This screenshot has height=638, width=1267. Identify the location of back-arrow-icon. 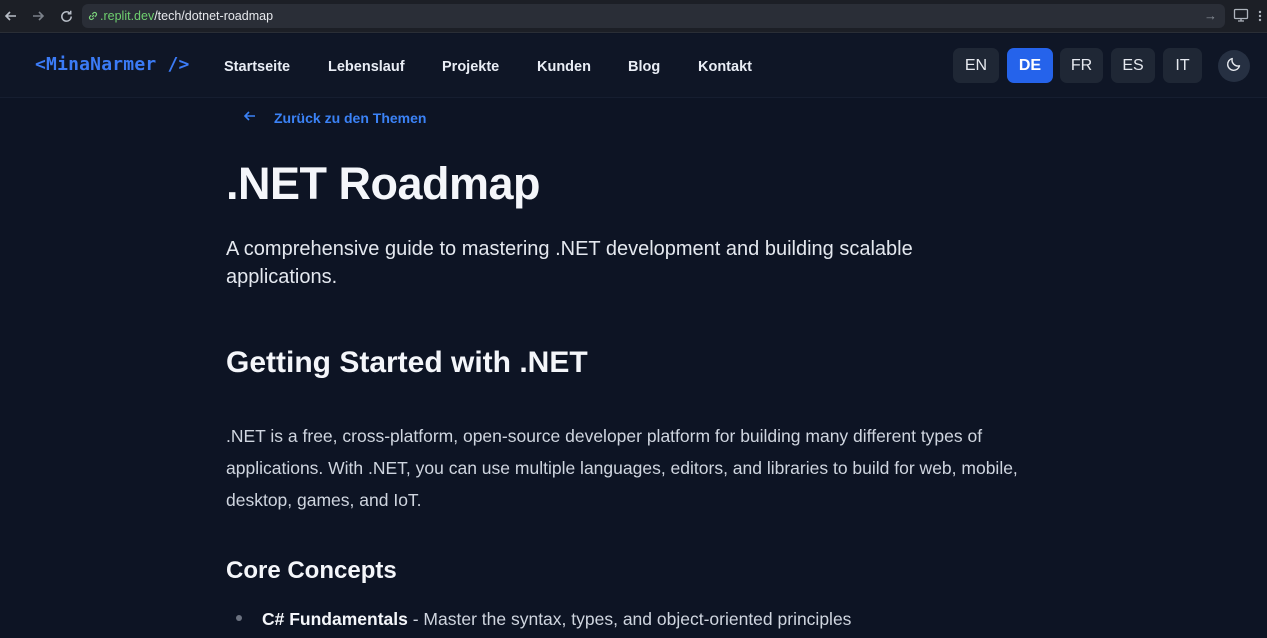
(11, 16).